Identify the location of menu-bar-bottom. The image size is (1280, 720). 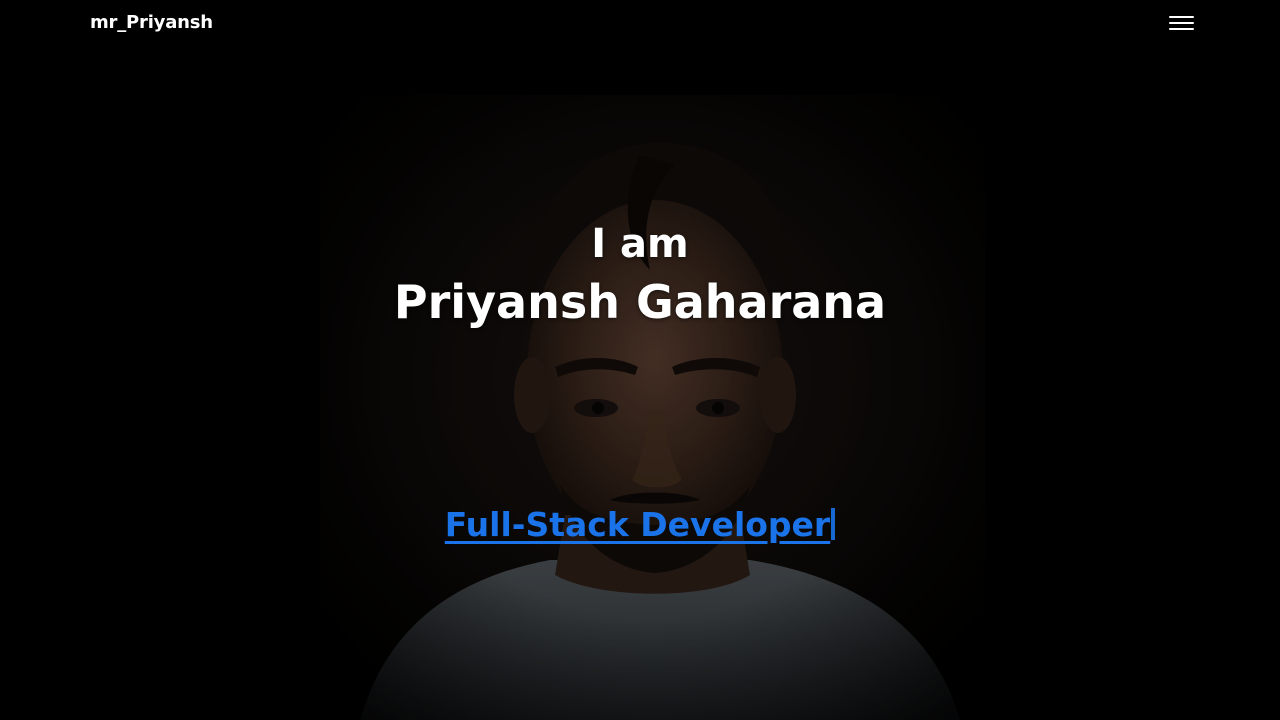
(1181, 29).